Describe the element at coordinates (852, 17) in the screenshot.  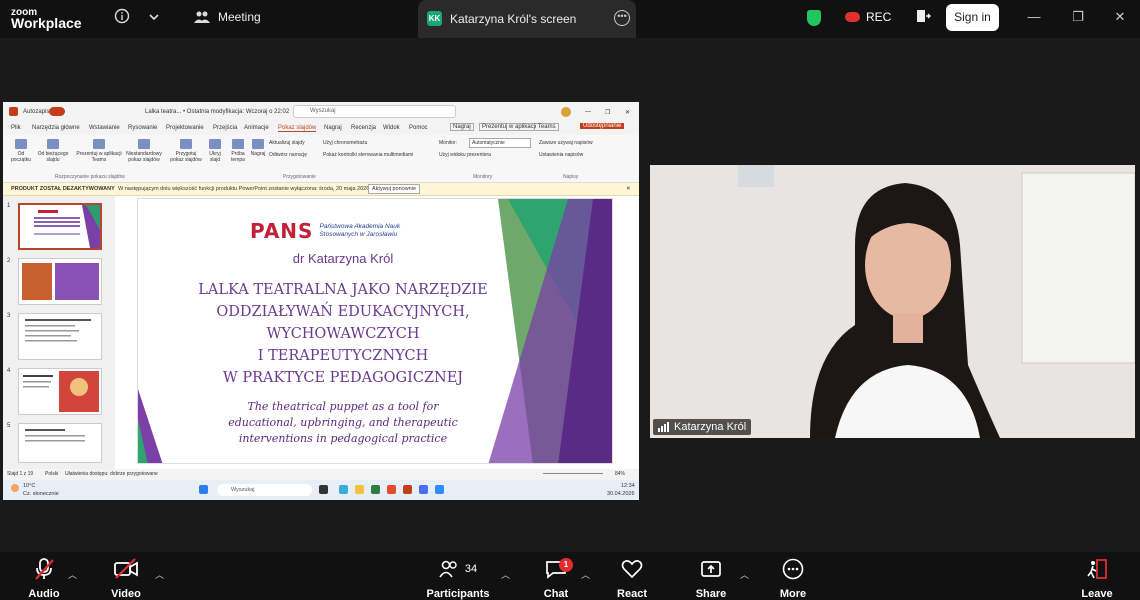
I see `cloud-record-icon` at that location.